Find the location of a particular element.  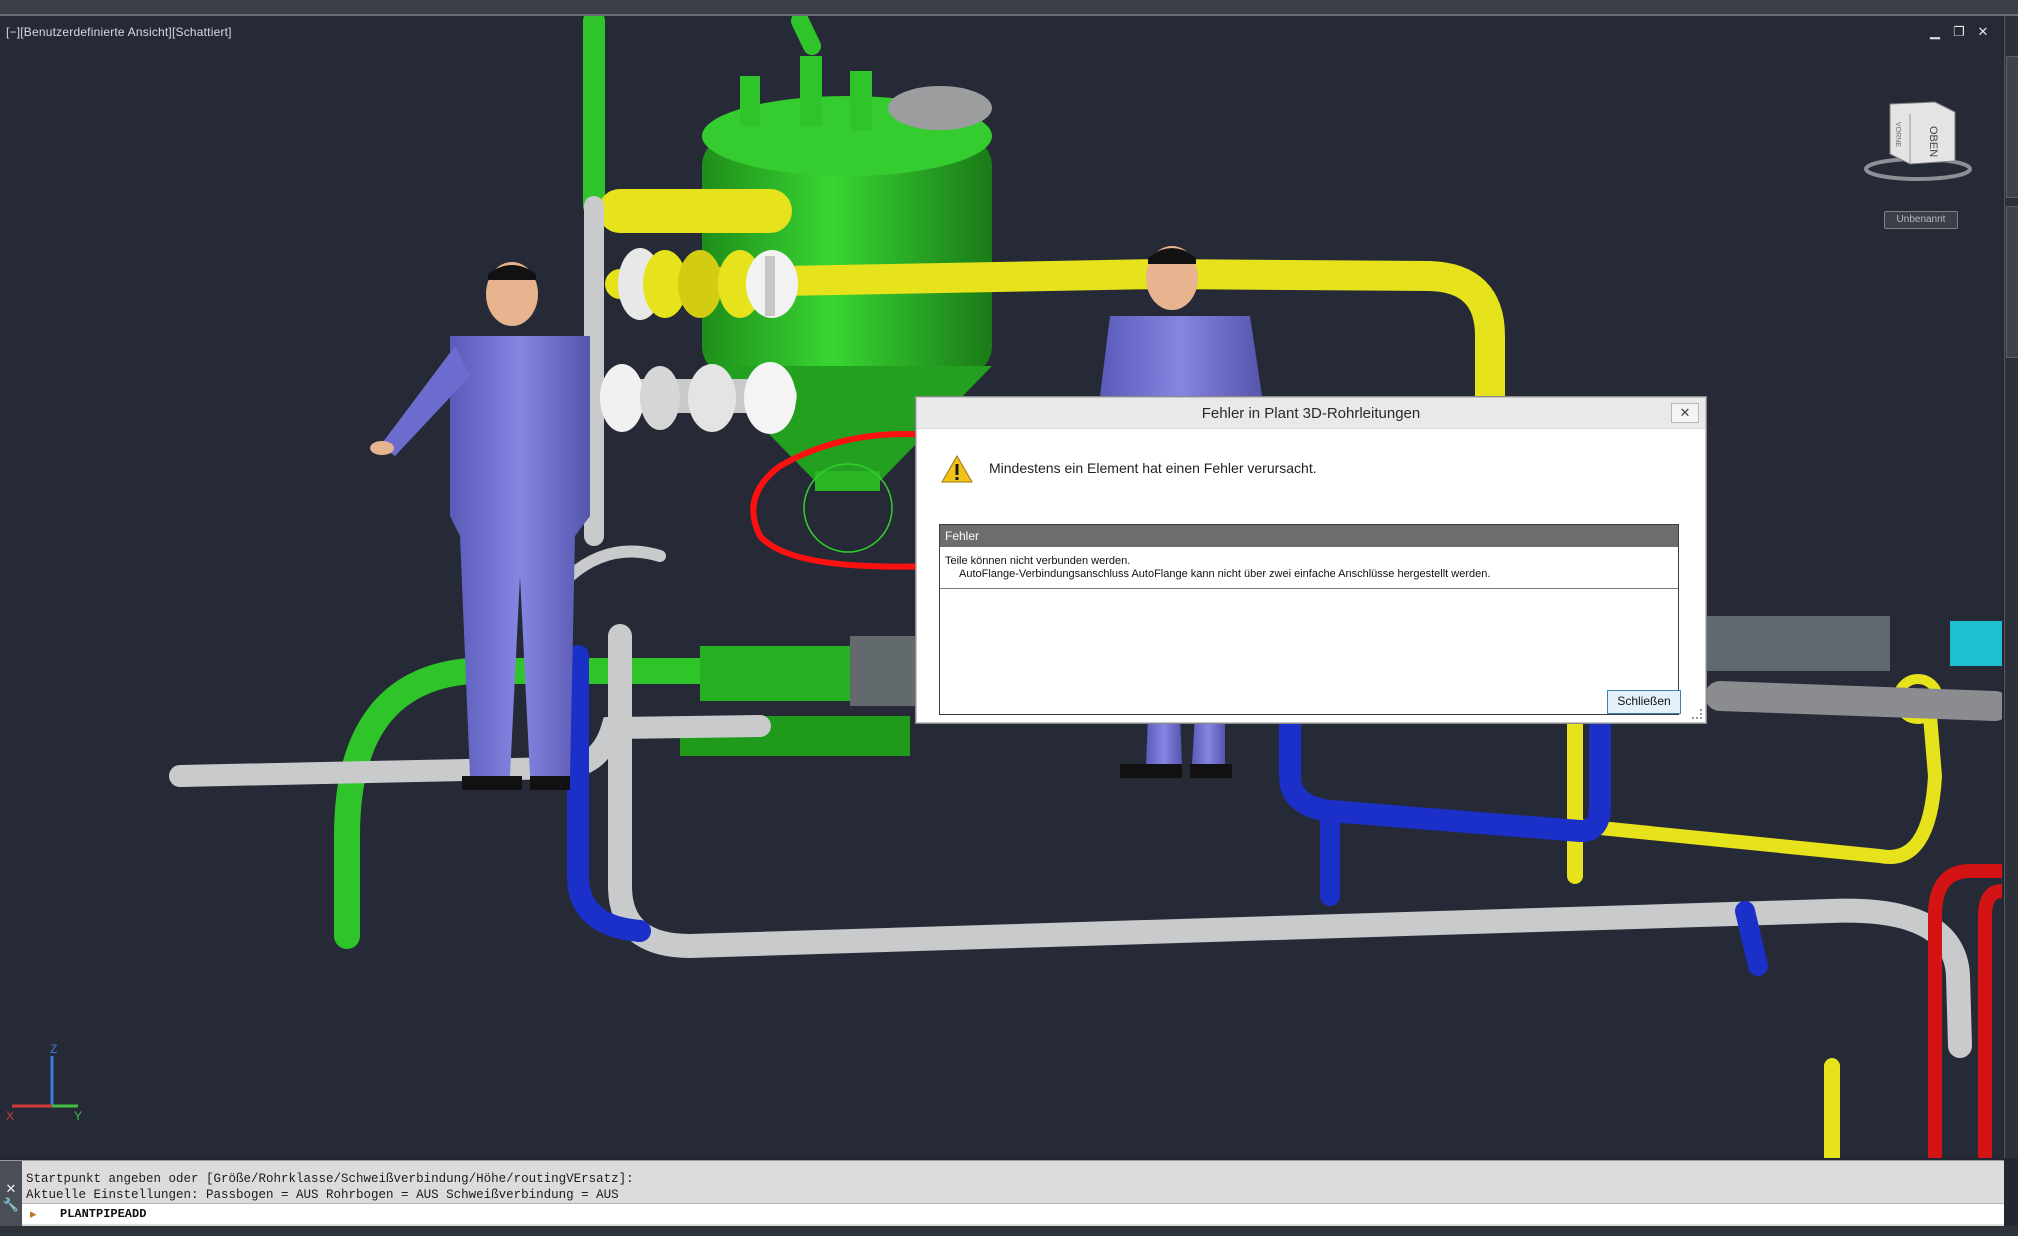

warning-icon is located at coordinates (957, 469).